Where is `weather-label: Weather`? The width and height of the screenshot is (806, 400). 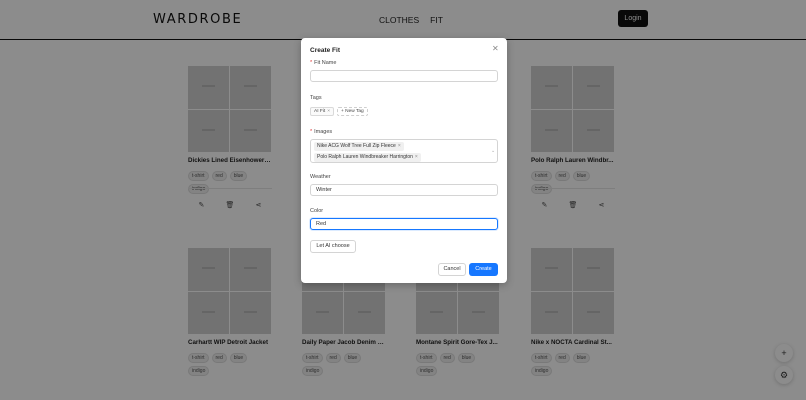
weather-label: Weather is located at coordinates (320, 177).